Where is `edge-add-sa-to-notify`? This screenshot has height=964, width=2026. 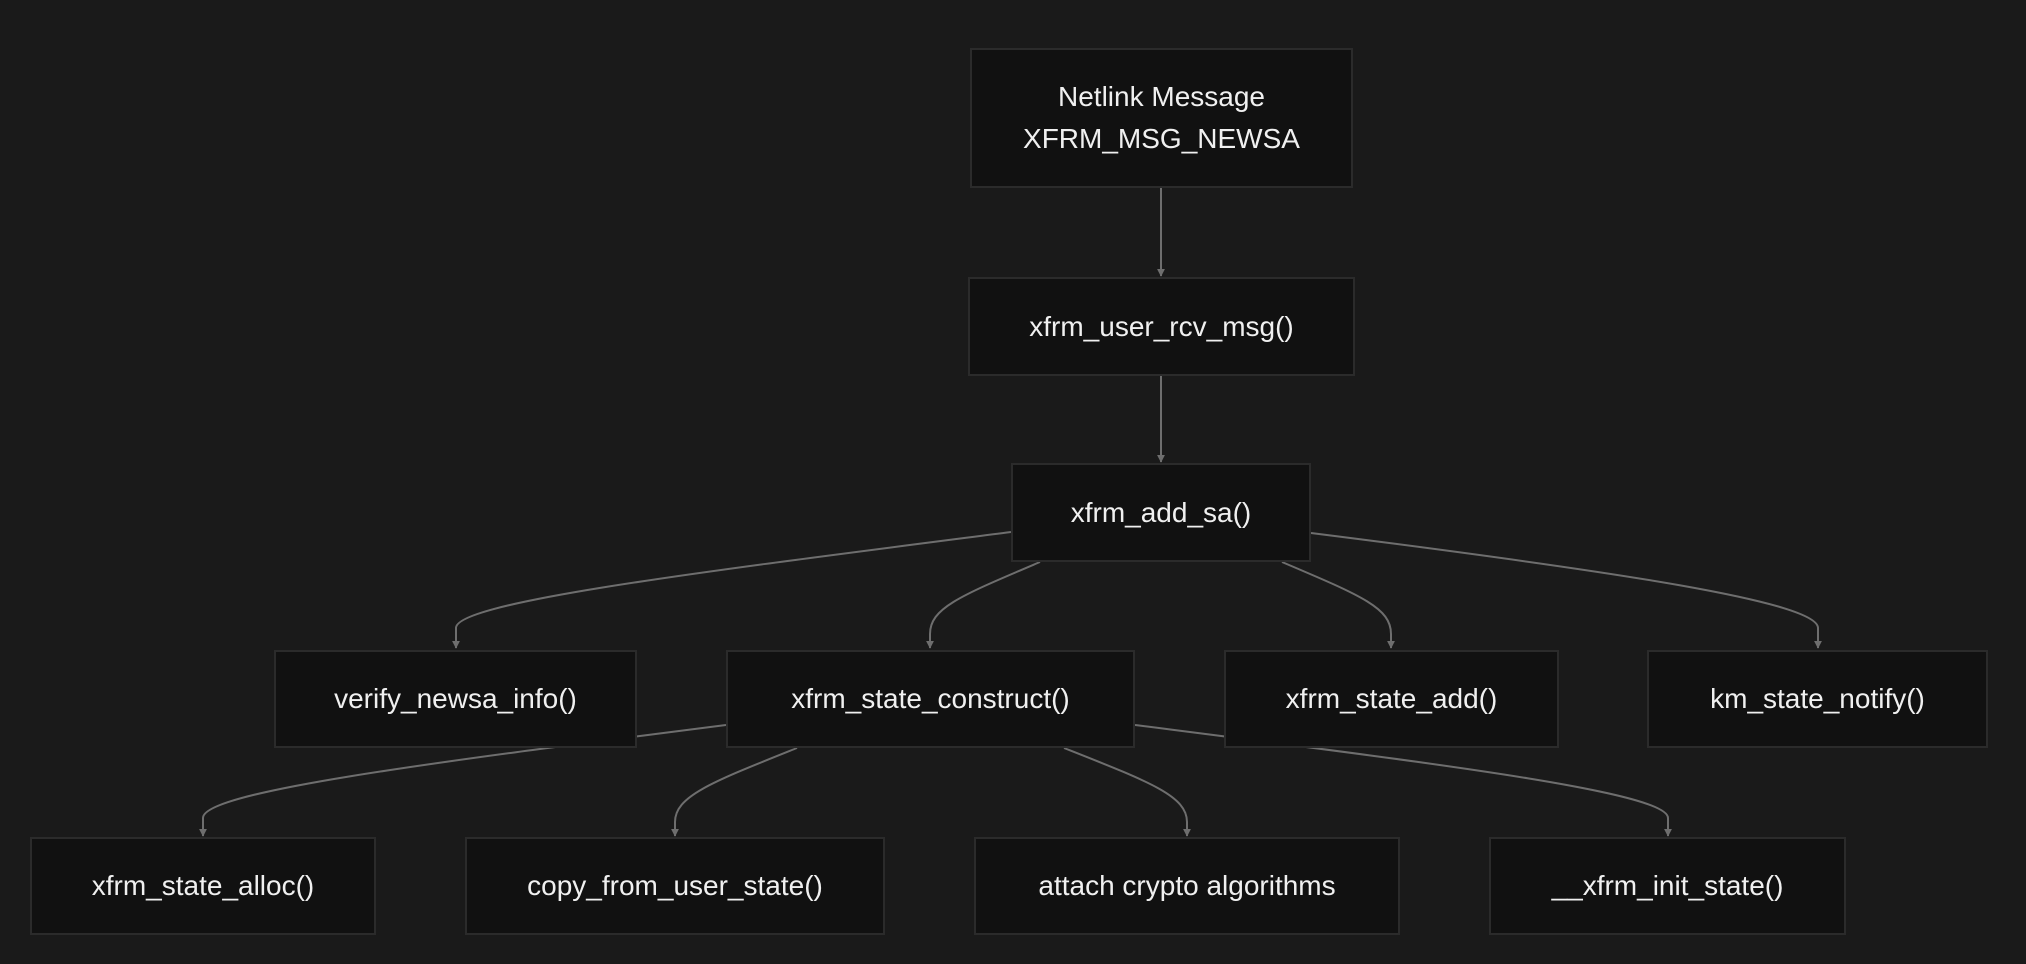
edge-add-sa-to-notify is located at coordinates (1566, 590).